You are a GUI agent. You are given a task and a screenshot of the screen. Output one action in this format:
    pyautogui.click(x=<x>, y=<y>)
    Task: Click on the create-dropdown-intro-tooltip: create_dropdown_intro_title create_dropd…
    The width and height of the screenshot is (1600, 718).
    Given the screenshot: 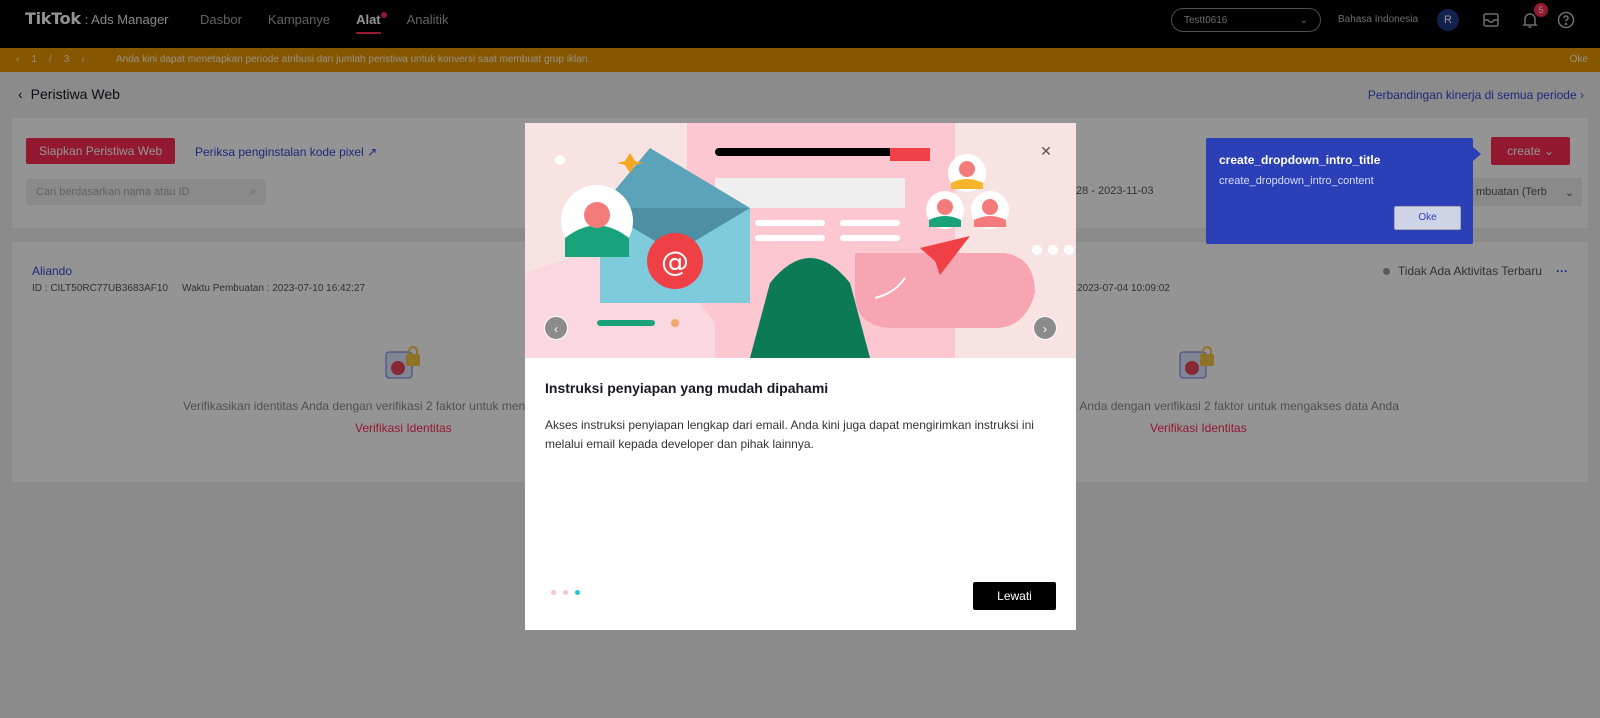 What is the action you would take?
    pyautogui.click(x=1343, y=191)
    